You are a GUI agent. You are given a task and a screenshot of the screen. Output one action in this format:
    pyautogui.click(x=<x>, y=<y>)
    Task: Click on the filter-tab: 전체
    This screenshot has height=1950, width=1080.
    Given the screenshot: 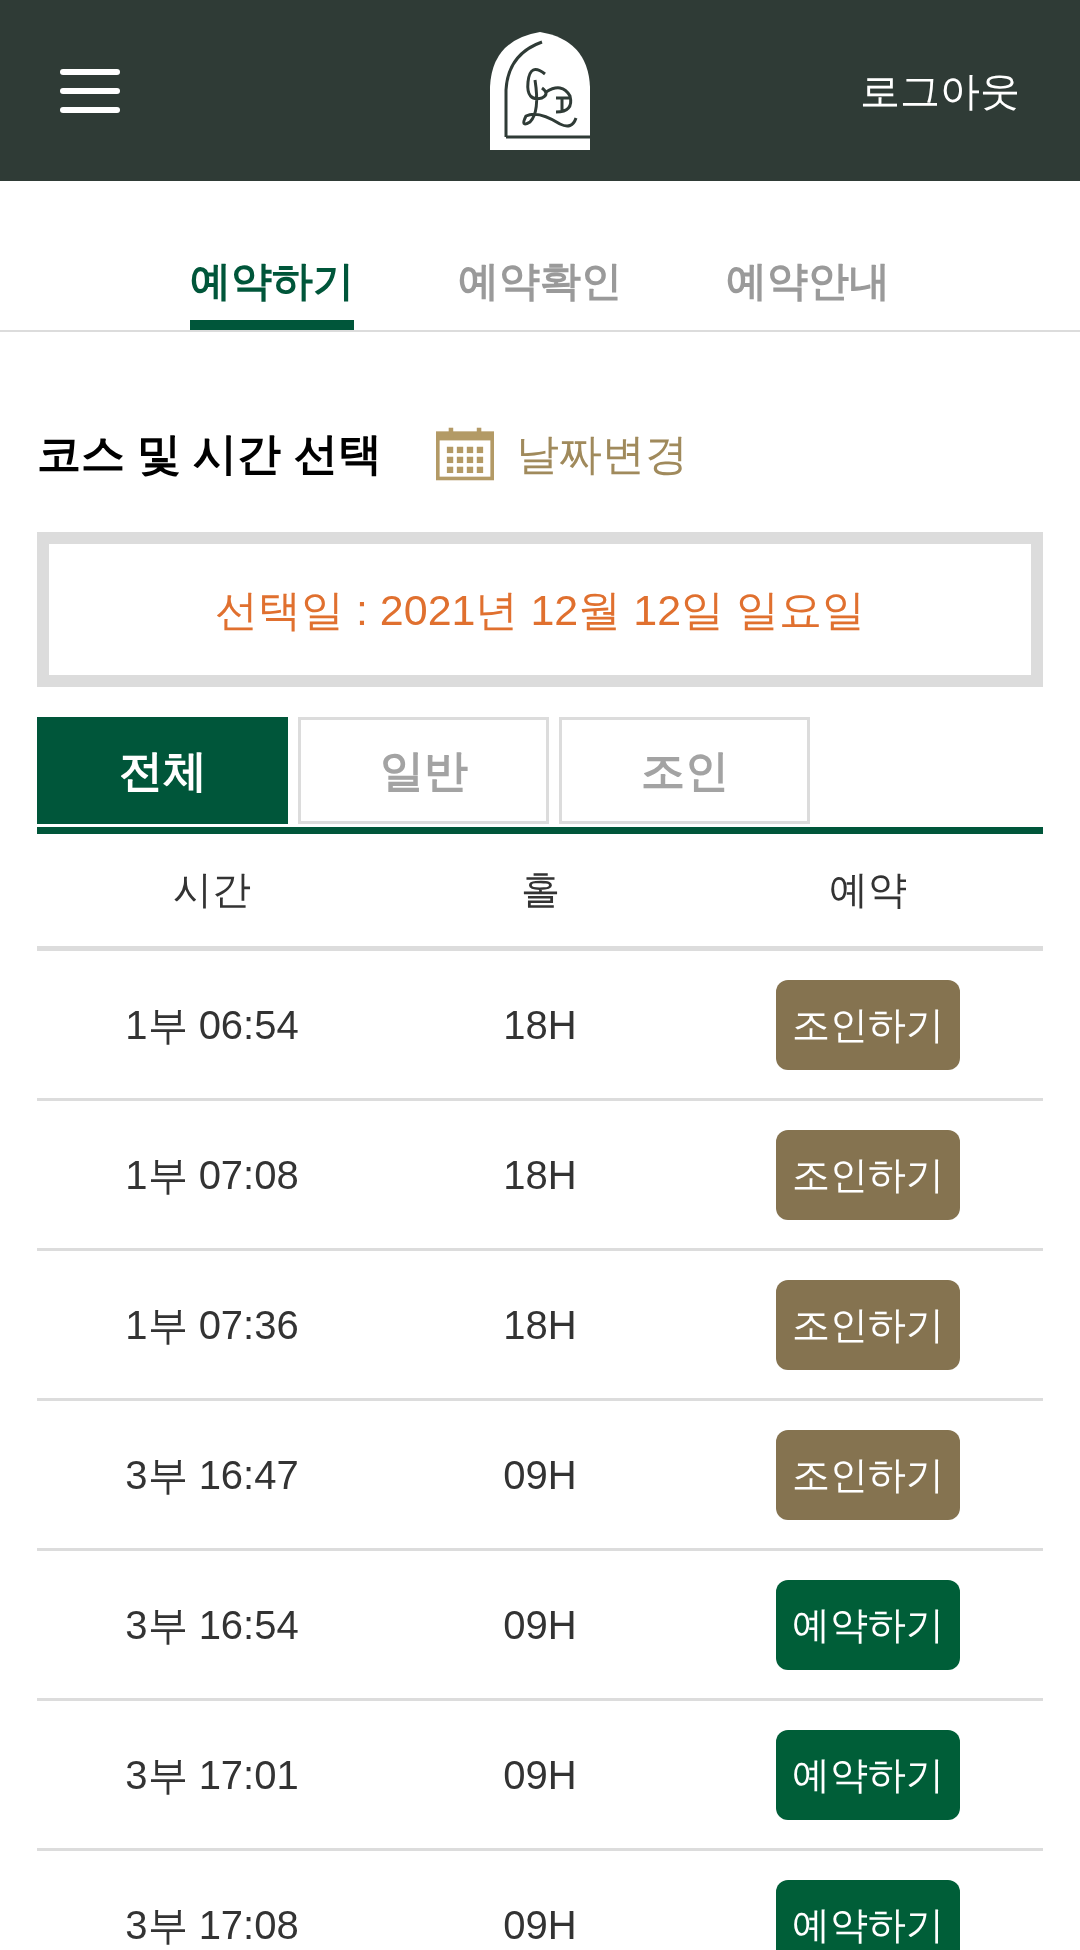 What is the action you would take?
    pyautogui.click(x=162, y=770)
    